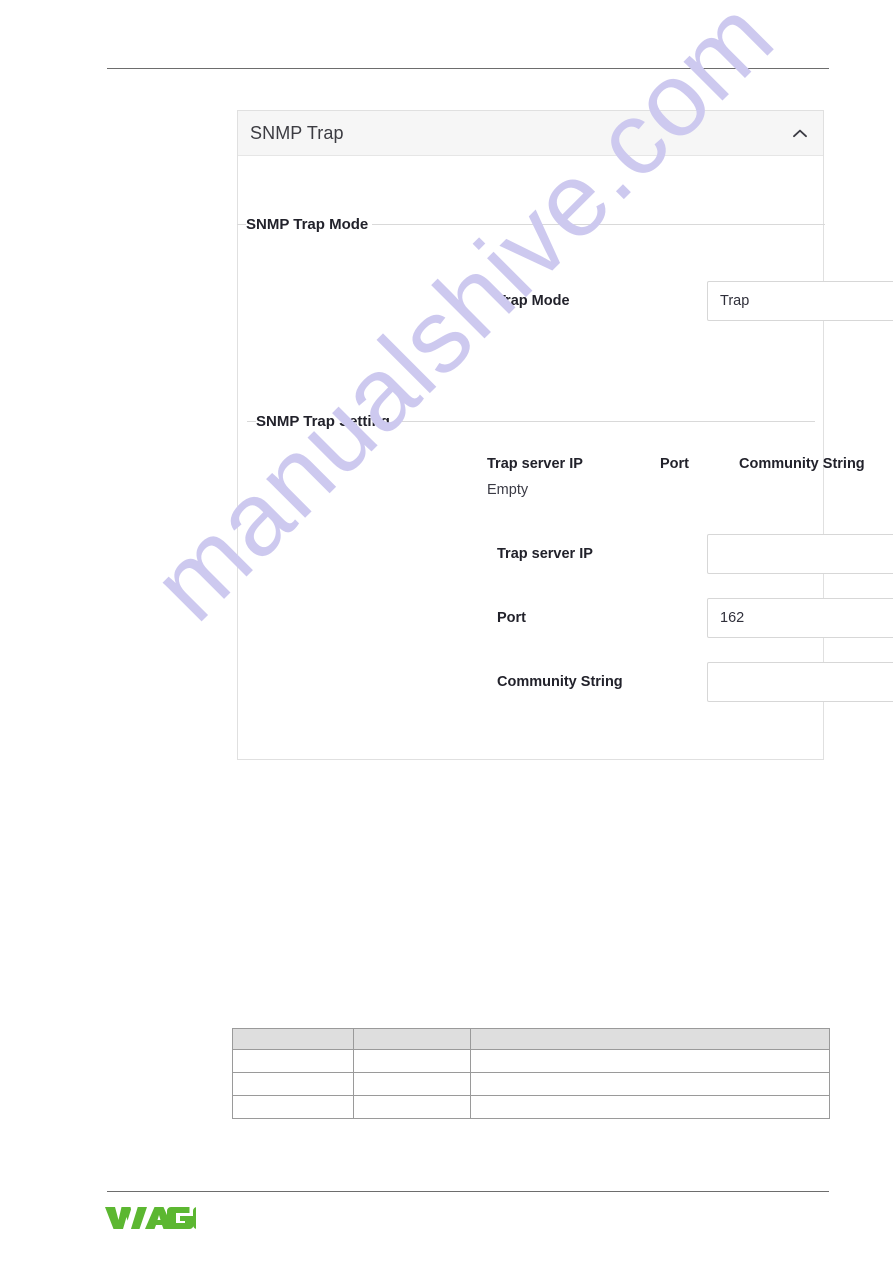 The height and width of the screenshot is (1263, 893). Describe the element at coordinates (800, 682) in the screenshot. I see `community-string-input` at that location.